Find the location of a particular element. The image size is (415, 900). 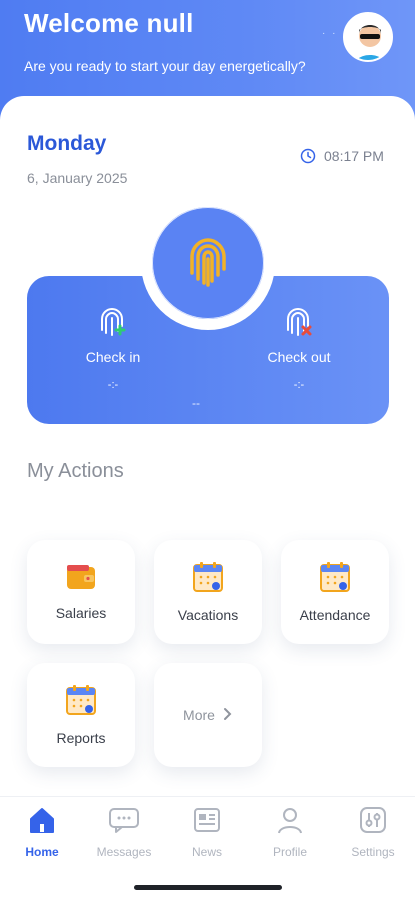

action-tile-reports: Reports is located at coordinates (81, 715).